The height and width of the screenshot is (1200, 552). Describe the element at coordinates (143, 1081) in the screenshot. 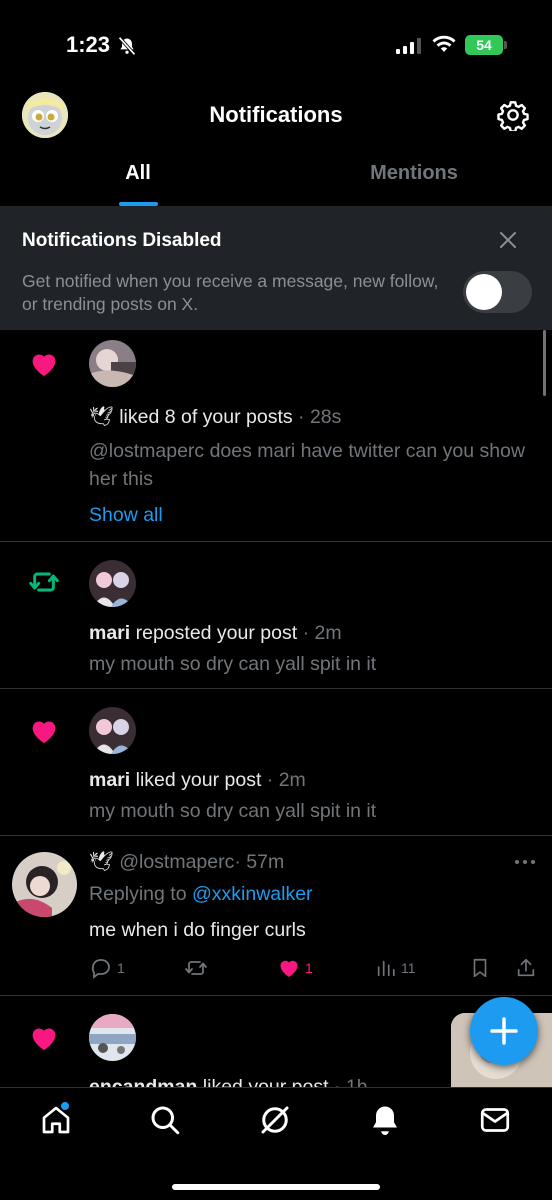

I see `user-name: encandman` at that location.